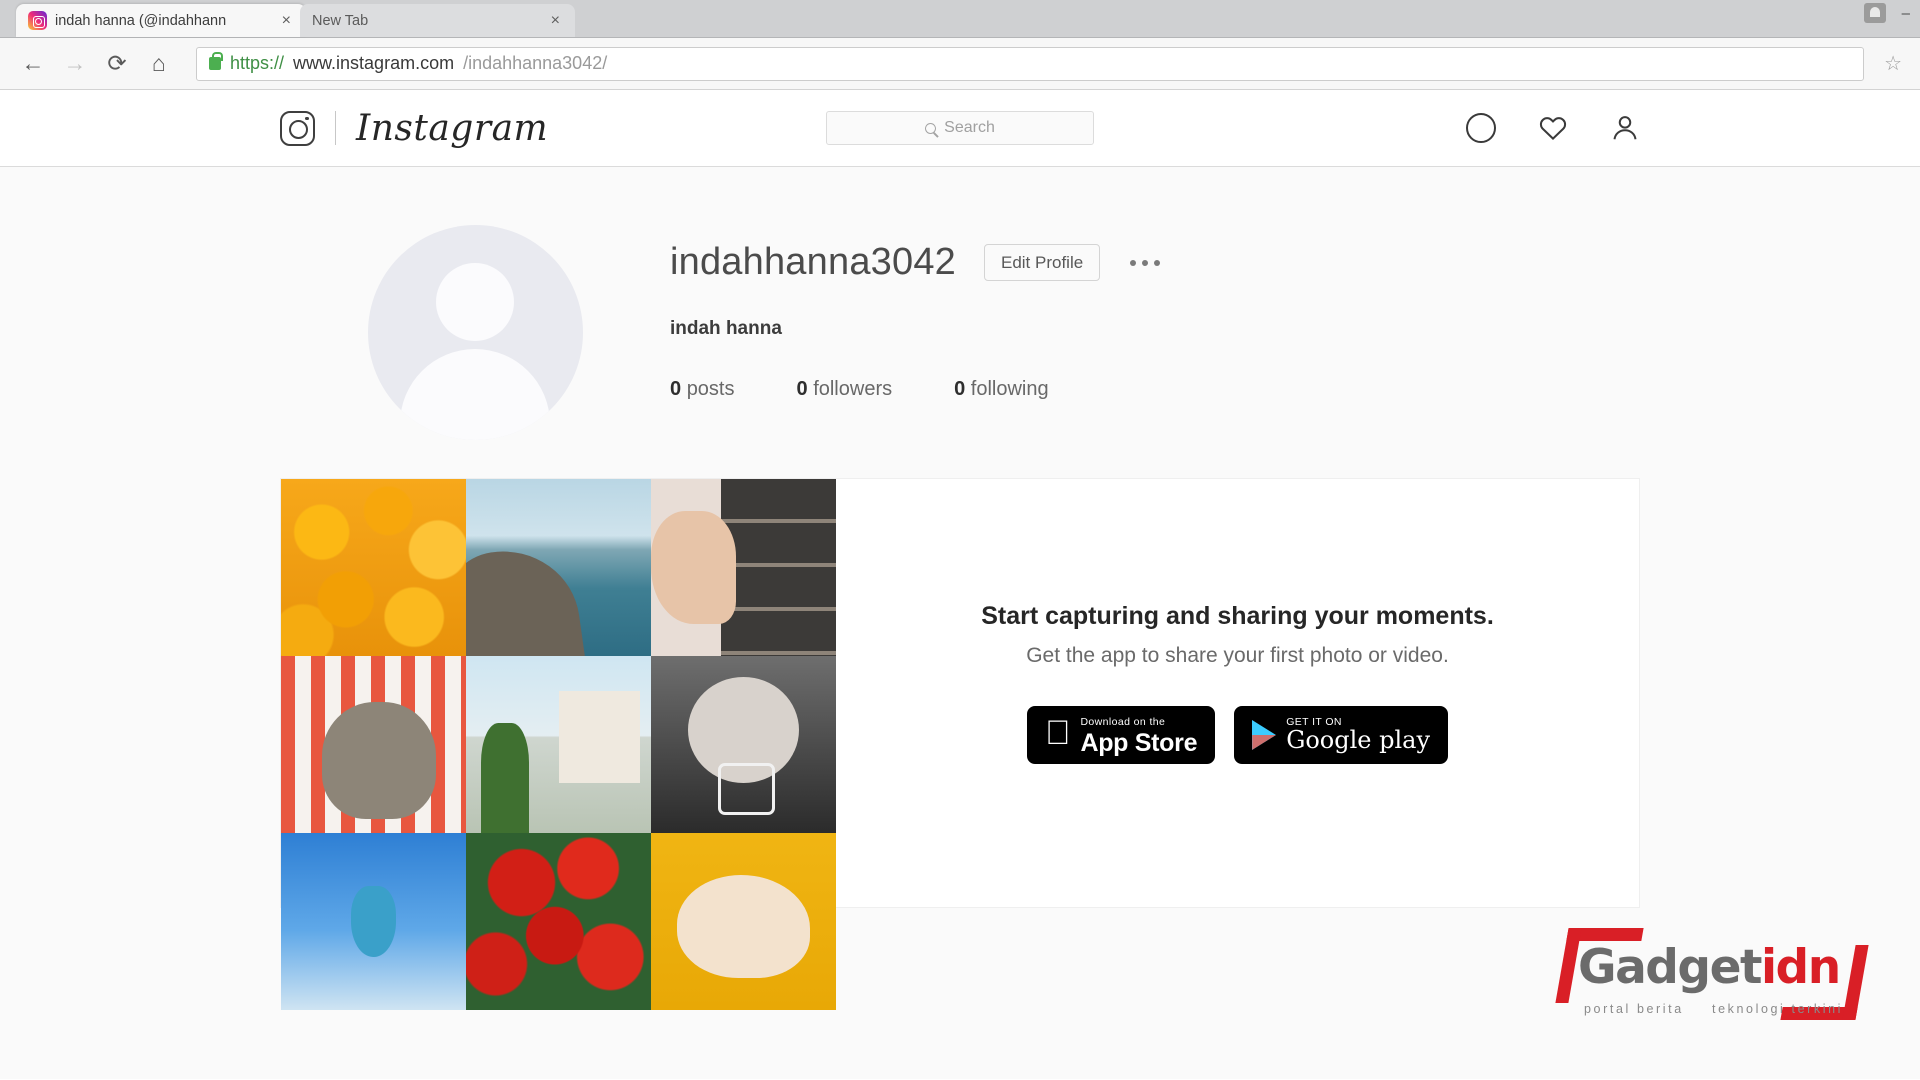 The width and height of the screenshot is (1920, 1080). Describe the element at coordinates (141, 20) in the screenshot. I see `tab-title: indah hanna (@indahhann` at that location.